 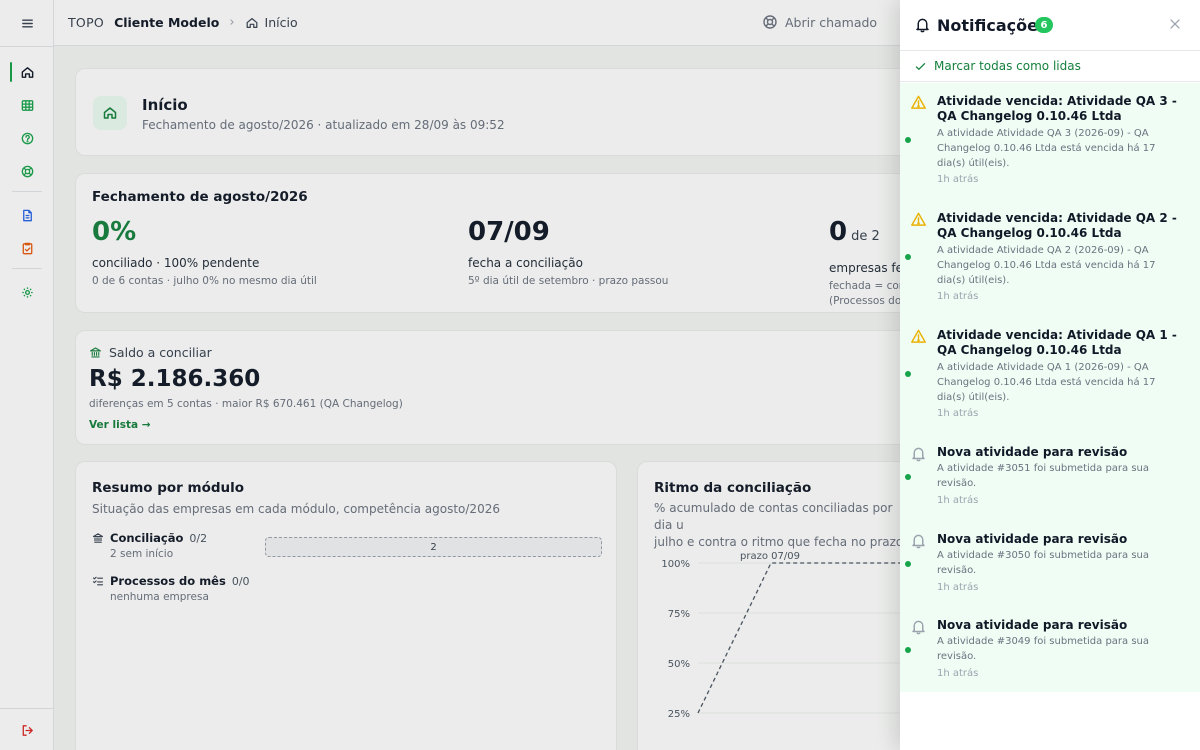 I want to click on close-icon, so click(x=1175, y=24).